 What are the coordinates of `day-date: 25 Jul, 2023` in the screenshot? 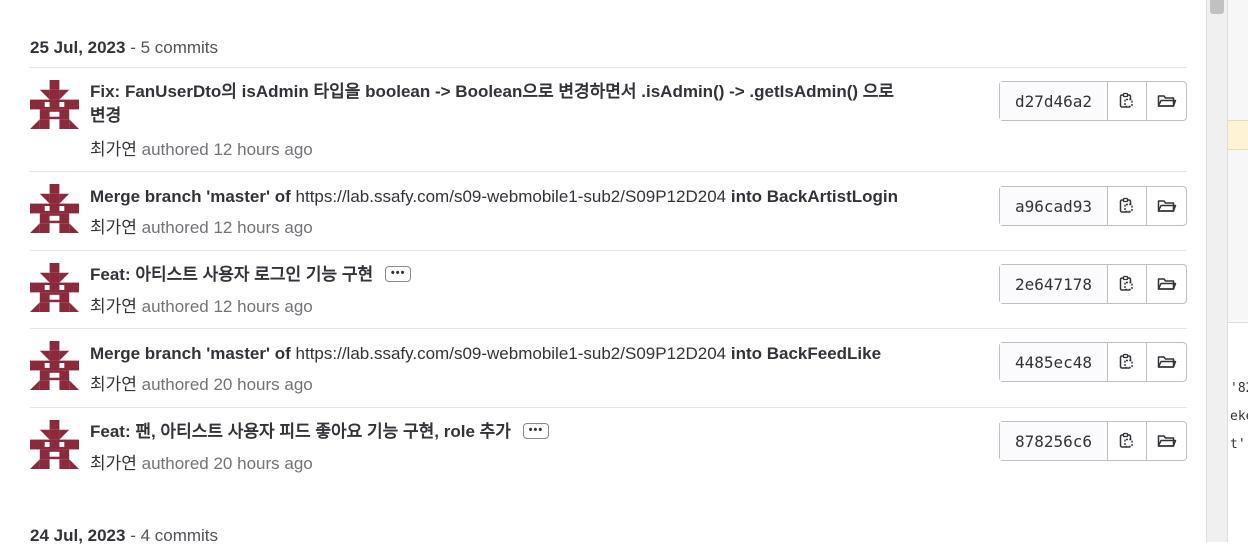 It's located at (78, 47).